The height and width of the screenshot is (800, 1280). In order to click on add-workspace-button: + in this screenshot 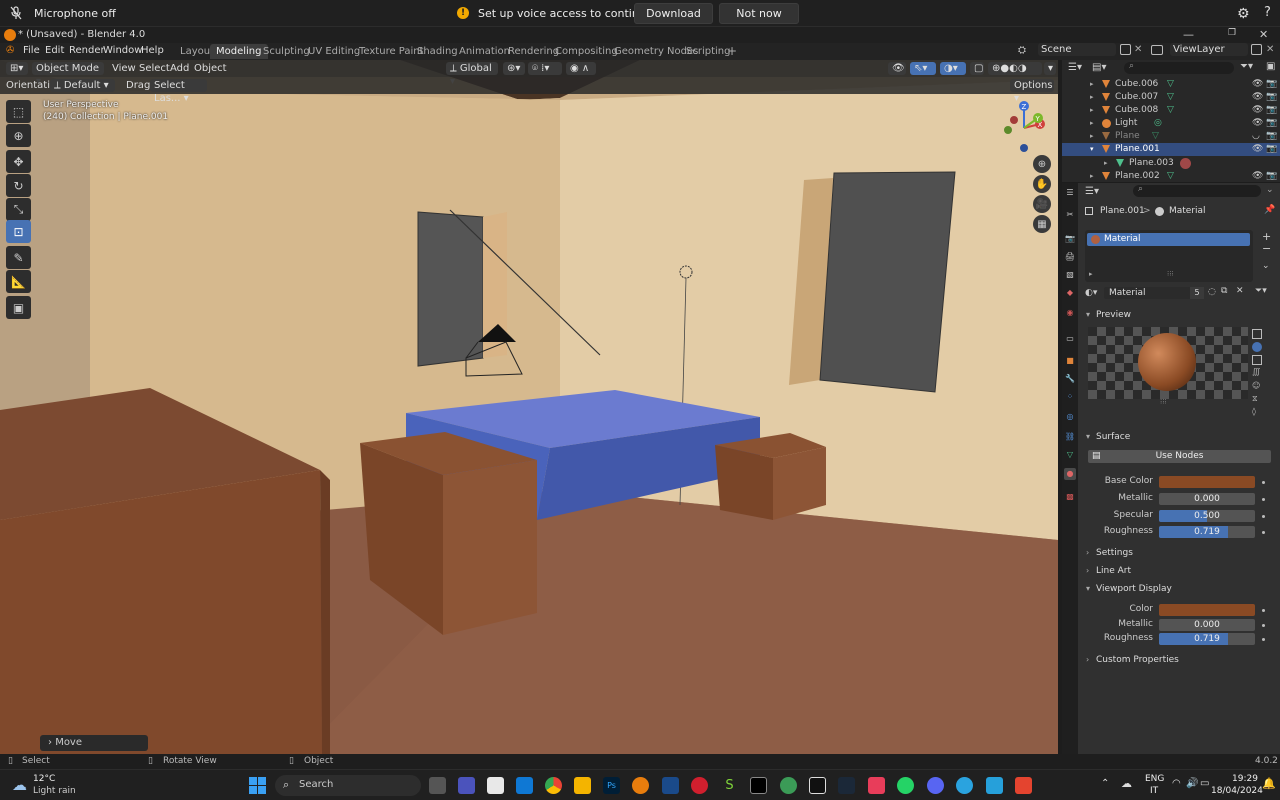, I will do `click(732, 51)`.